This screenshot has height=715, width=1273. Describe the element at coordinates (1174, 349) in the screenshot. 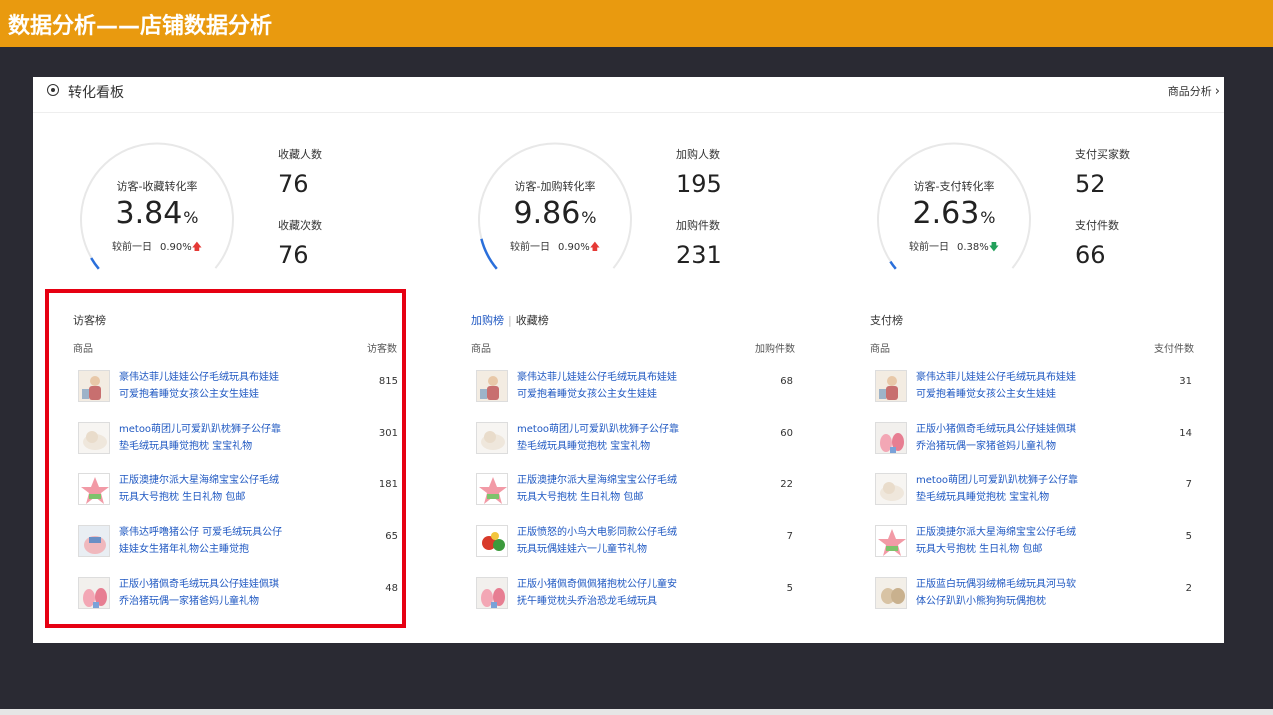

I see `column-value: 支付件数` at that location.